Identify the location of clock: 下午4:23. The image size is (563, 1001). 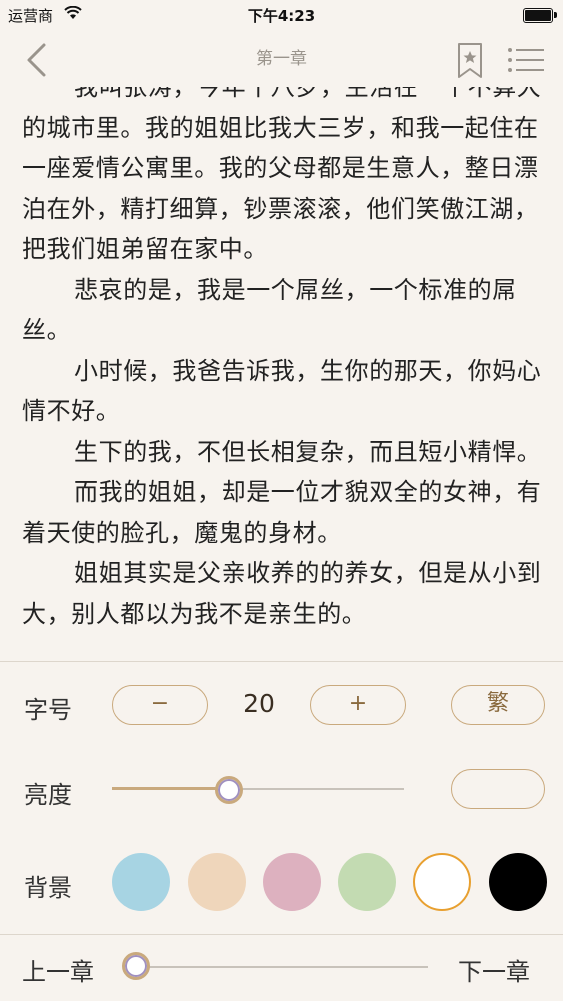
(281, 16).